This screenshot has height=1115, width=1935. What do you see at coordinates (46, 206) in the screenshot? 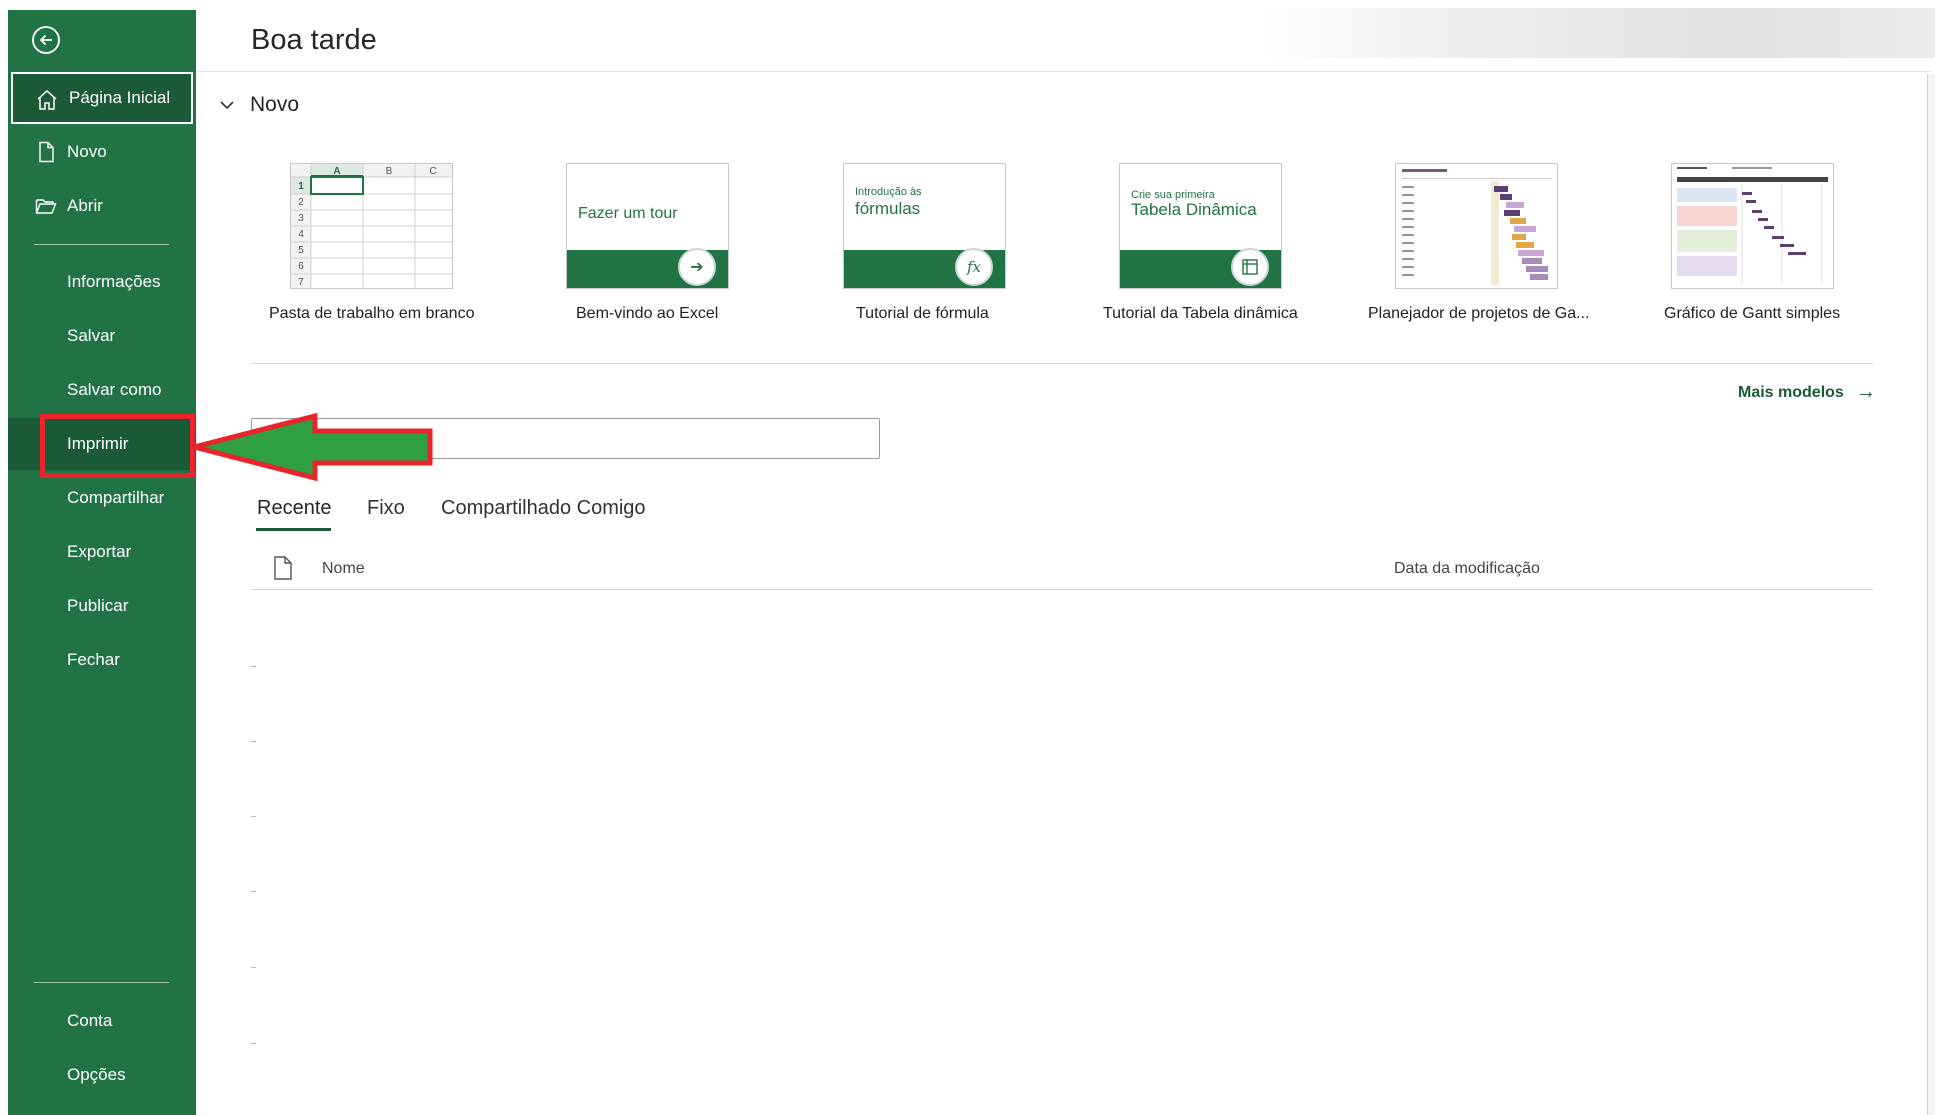
I see `open-folder-icon` at bounding box center [46, 206].